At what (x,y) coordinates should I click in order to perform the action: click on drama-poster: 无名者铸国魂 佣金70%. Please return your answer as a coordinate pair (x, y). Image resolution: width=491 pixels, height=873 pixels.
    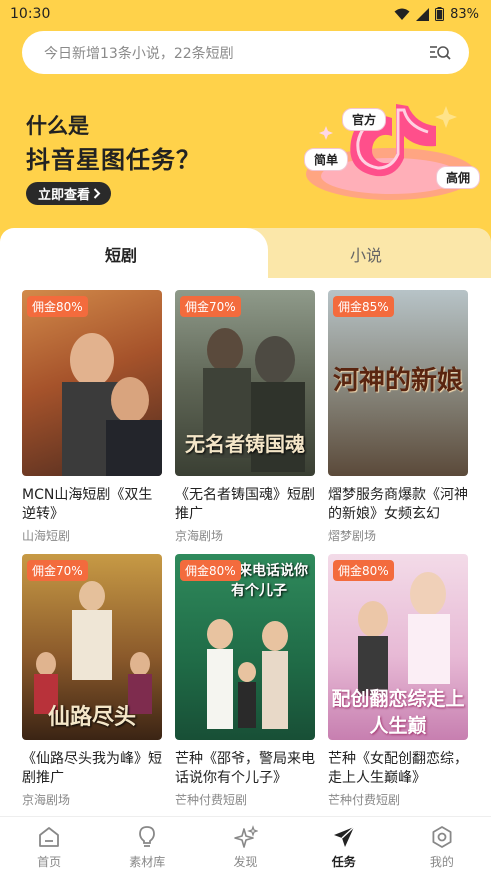
    Looking at the image, I should click on (245, 383).